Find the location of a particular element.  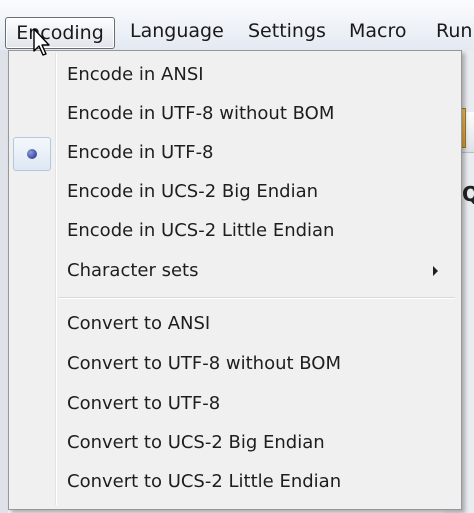

menu-item-label: Encode in UCS-2 Little Endian is located at coordinates (201, 230).